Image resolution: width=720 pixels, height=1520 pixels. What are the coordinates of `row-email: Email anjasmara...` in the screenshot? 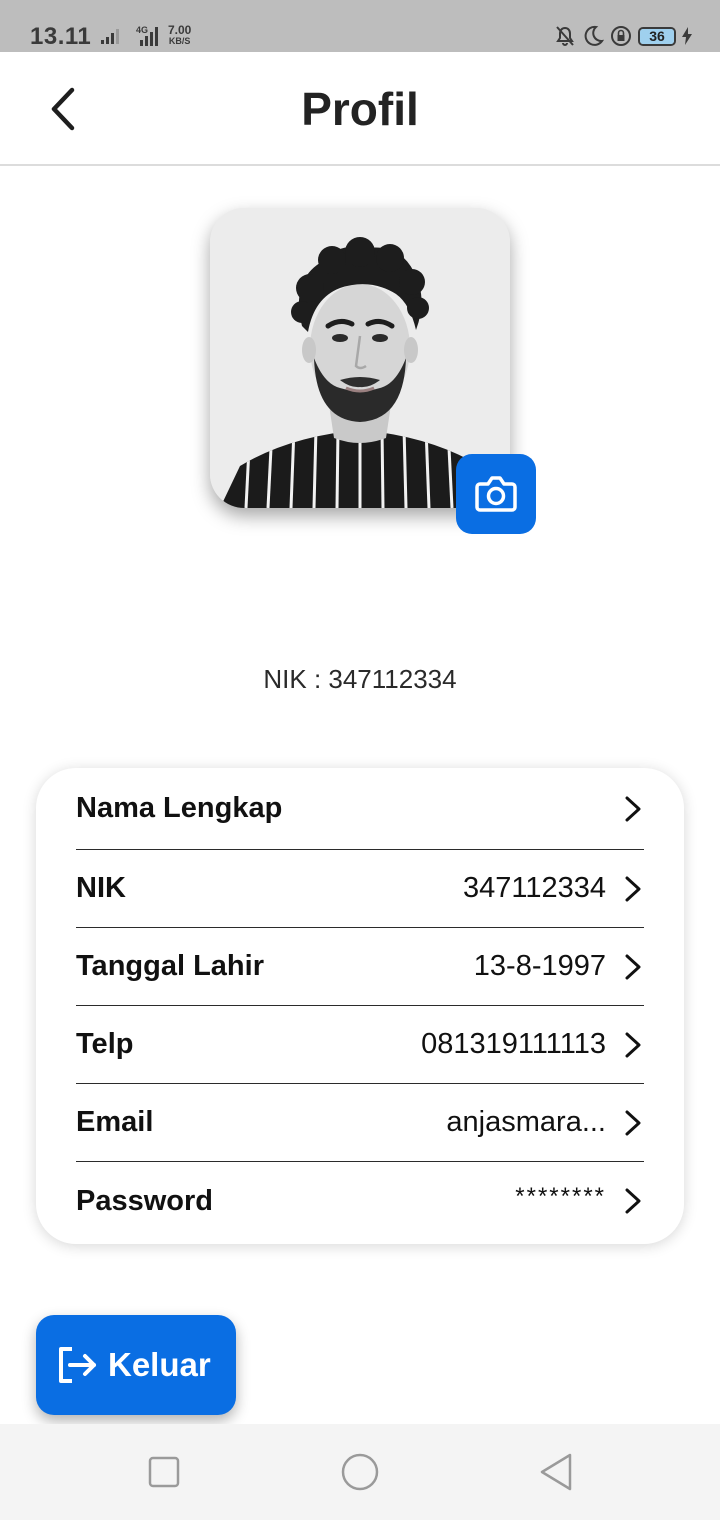 It's located at (360, 1123).